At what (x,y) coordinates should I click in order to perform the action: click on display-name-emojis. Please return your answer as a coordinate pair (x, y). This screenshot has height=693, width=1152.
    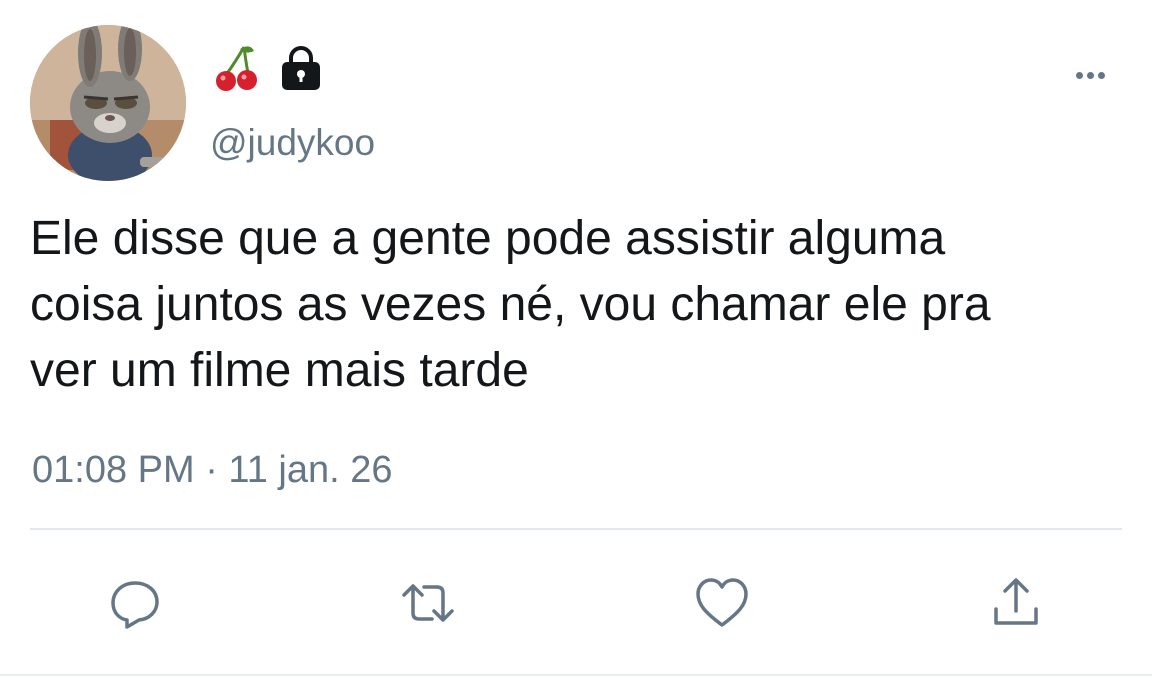
    Looking at the image, I should click on (269, 68).